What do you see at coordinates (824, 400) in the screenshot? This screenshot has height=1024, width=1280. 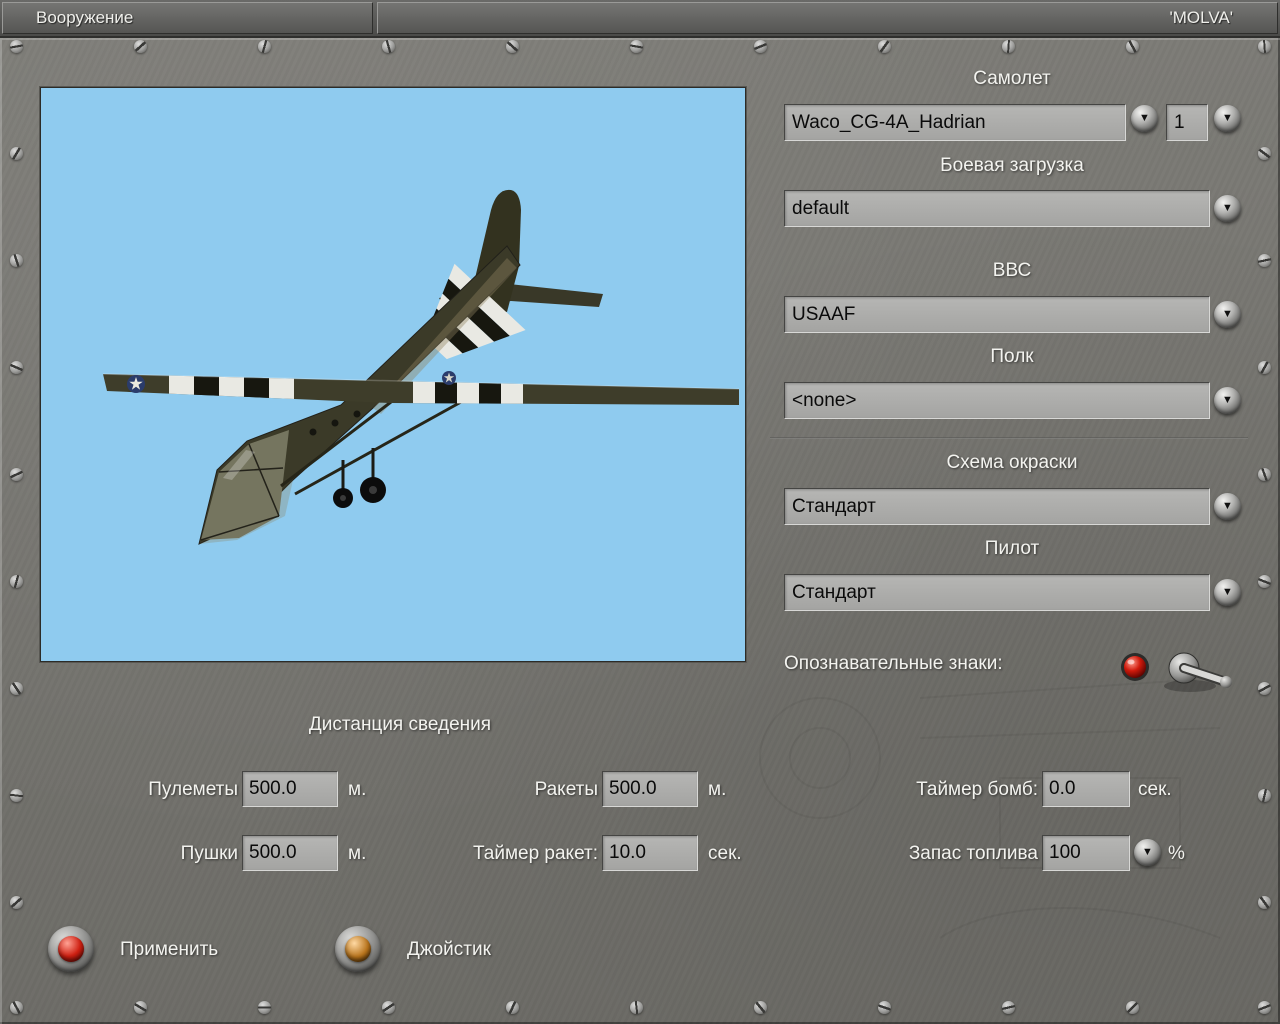 I see `regiment-select-value: <none>` at bounding box center [824, 400].